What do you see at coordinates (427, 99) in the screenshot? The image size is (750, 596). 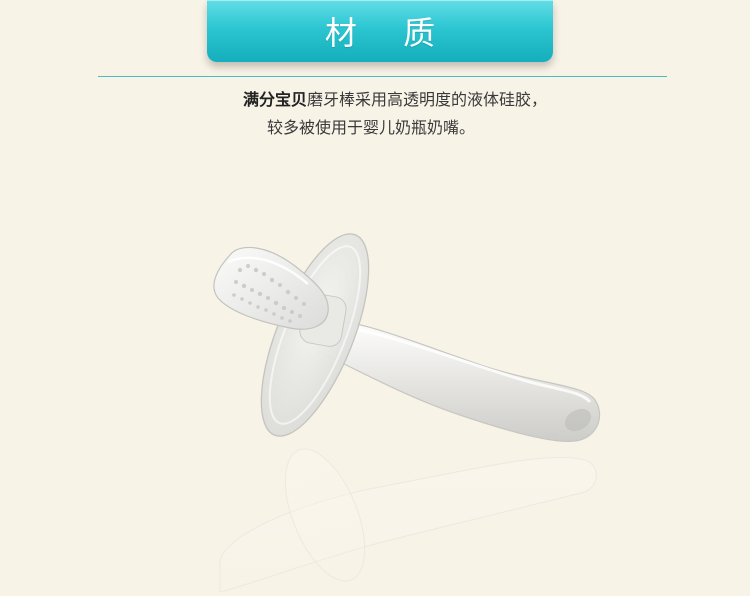 I see `description-line-1-text: 磨牙棒采用高透明度的液体硅胶，` at bounding box center [427, 99].